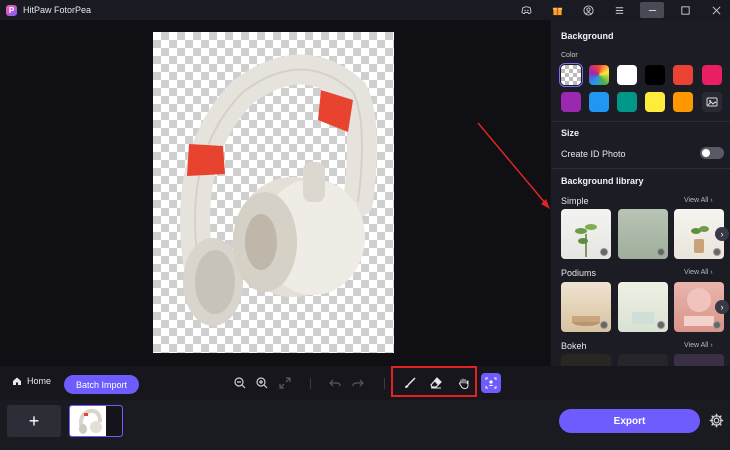 The height and width of the screenshot is (450, 730). Describe the element at coordinates (593, 154) in the screenshot. I see `create-id-photo-label: Create ID Photo` at that location.